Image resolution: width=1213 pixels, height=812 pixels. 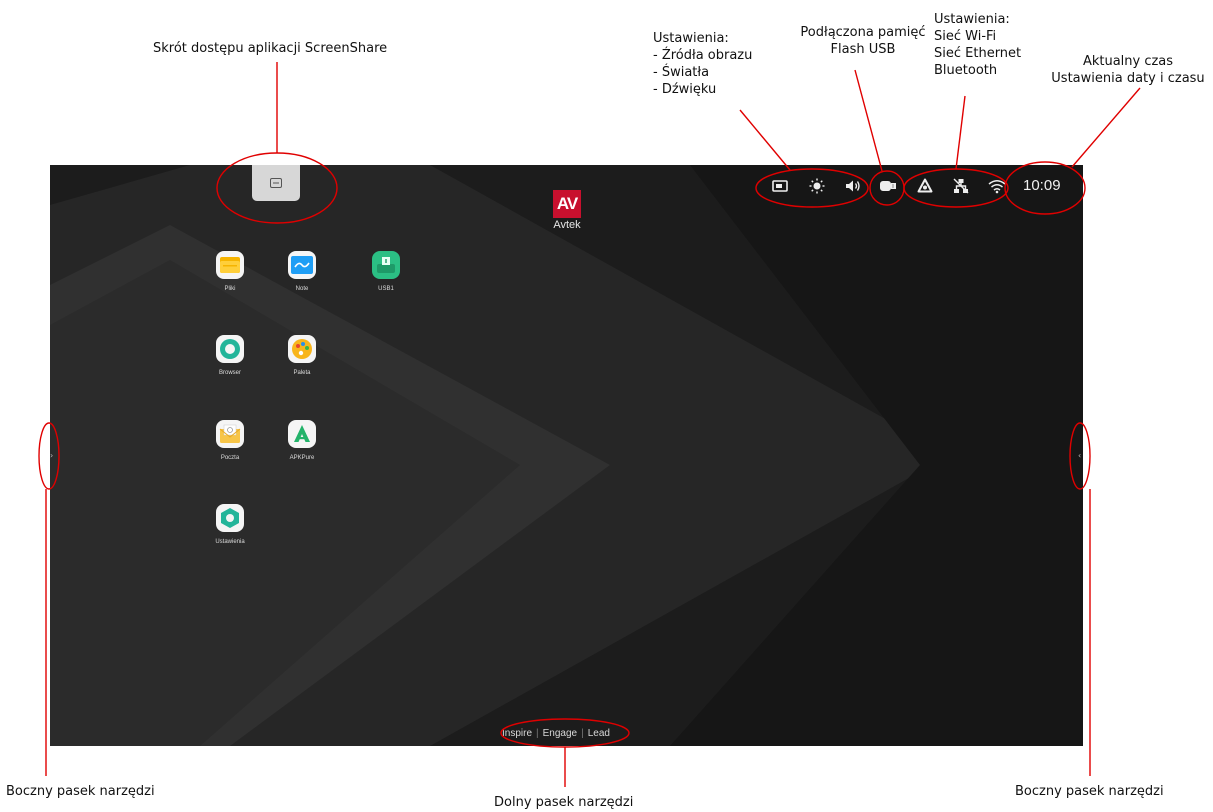 I want to click on bottom-toolbar: Inspire | Engage | Lead, so click(x=556, y=733).